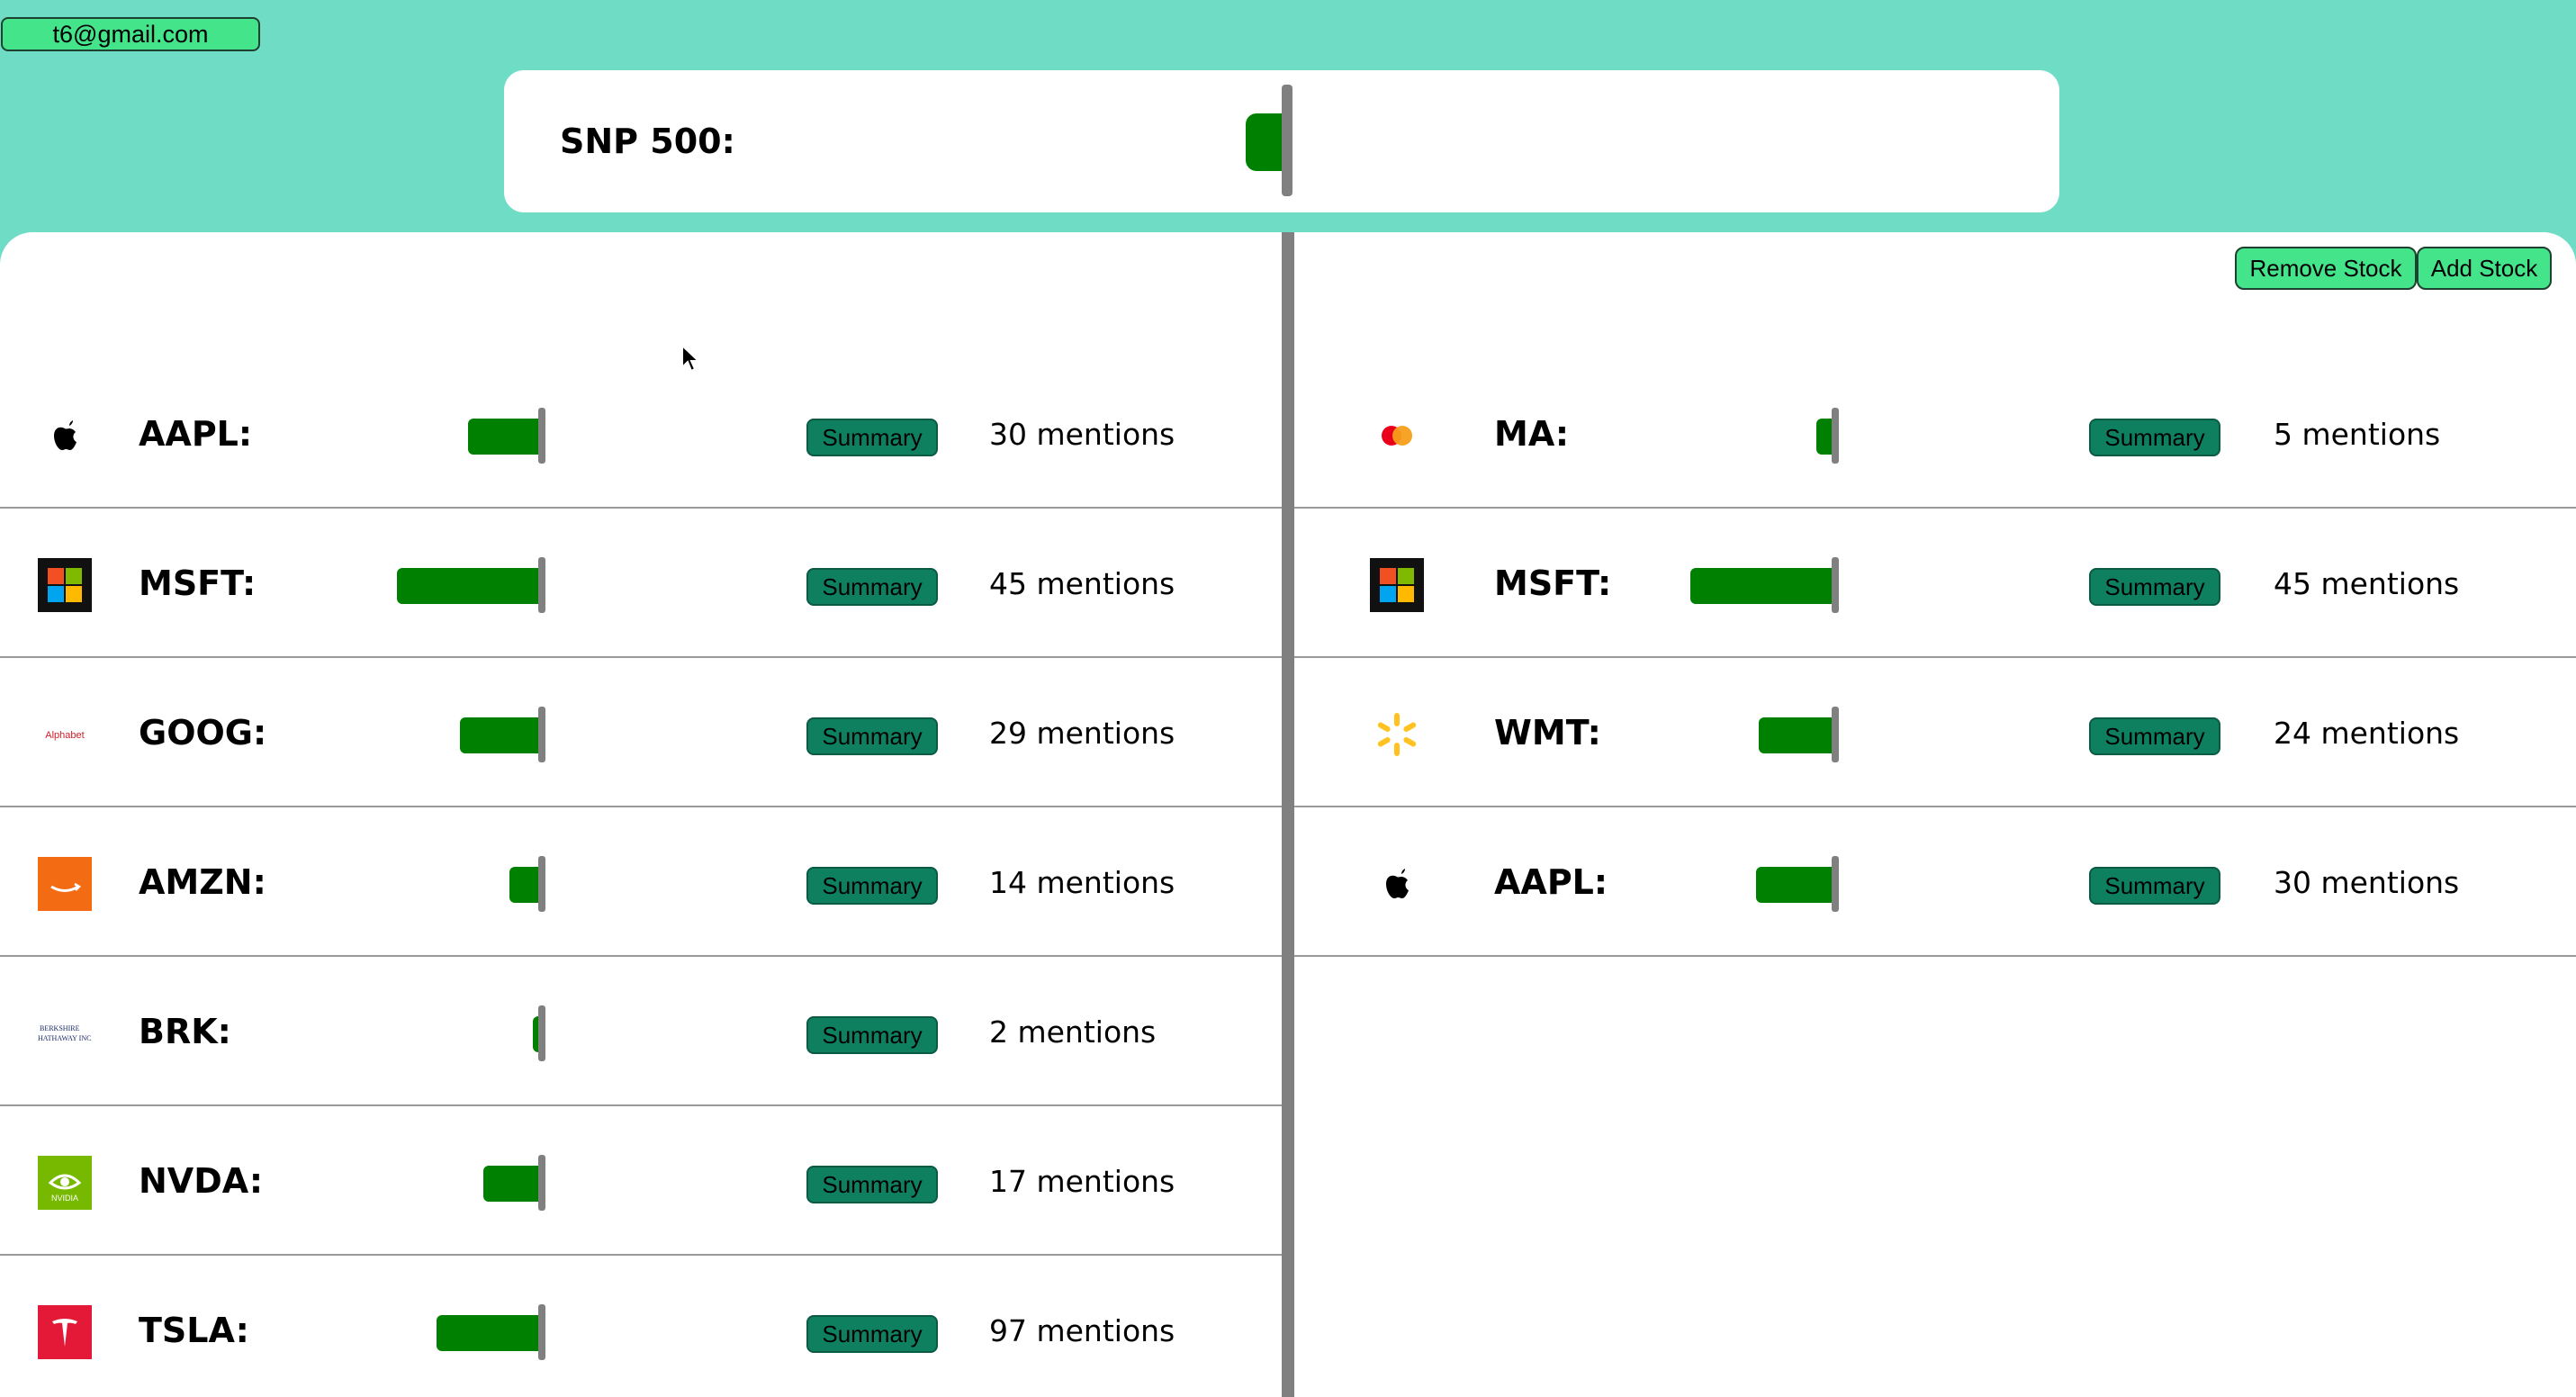  What do you see at coordinates (1082, 1330) in the screenshot?
I see `mentions-count: 97 mentions` at bounding box center [1082, 1330].